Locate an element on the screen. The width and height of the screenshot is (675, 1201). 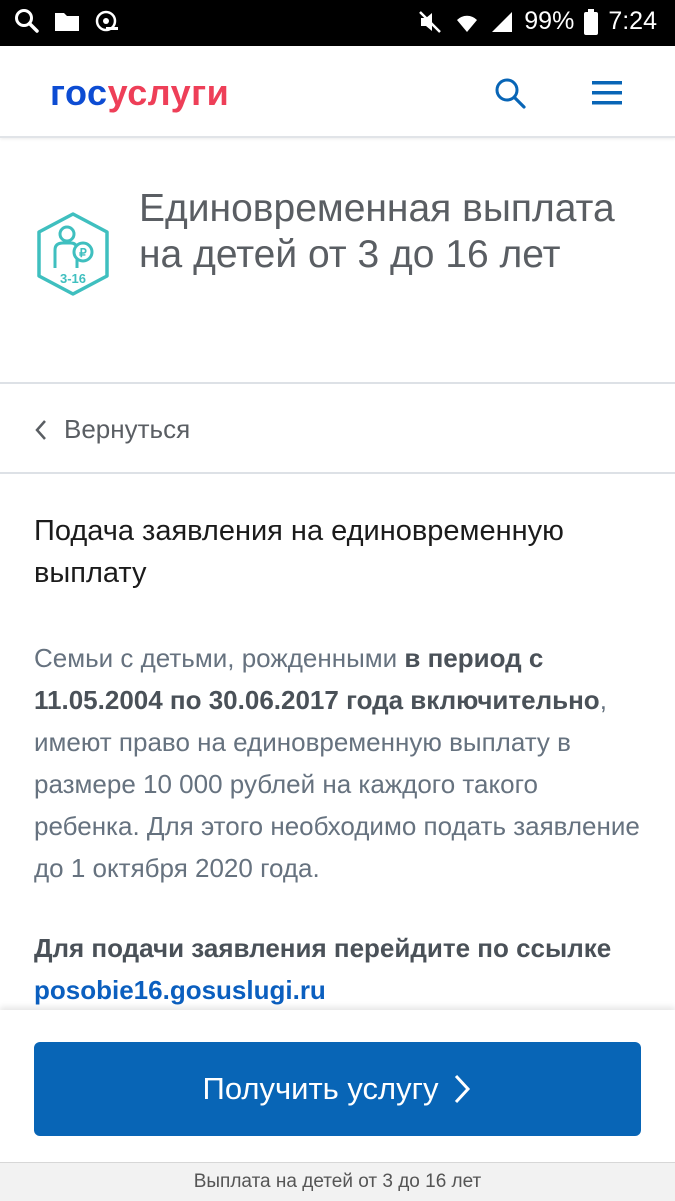
folder-icon is located at coordinates (67, 22).